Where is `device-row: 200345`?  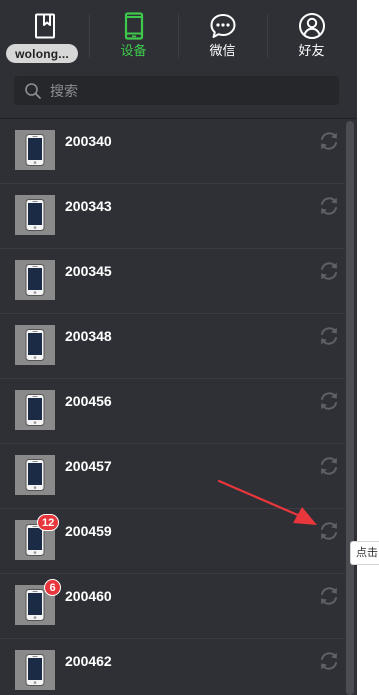 device-row: 200345 is located at coordinates (172, 281).